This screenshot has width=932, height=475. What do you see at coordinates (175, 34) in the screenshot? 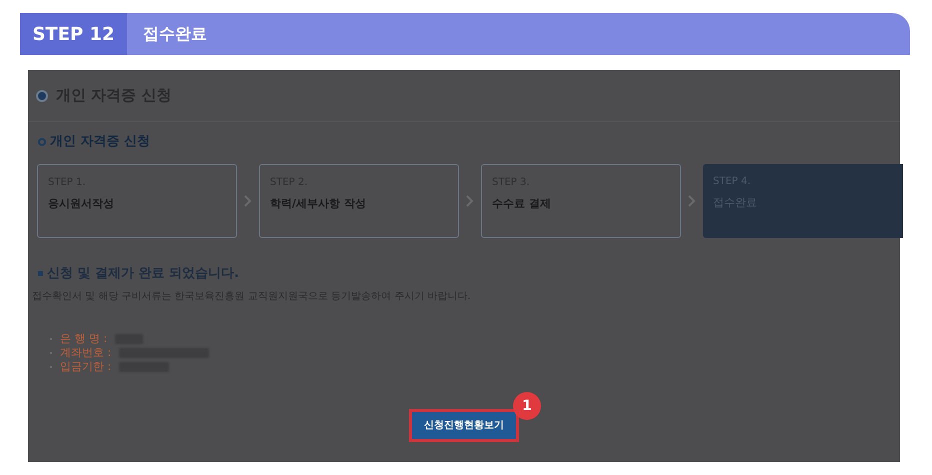
I see `step-title: 접수완료` at bounding box center [175, 34].